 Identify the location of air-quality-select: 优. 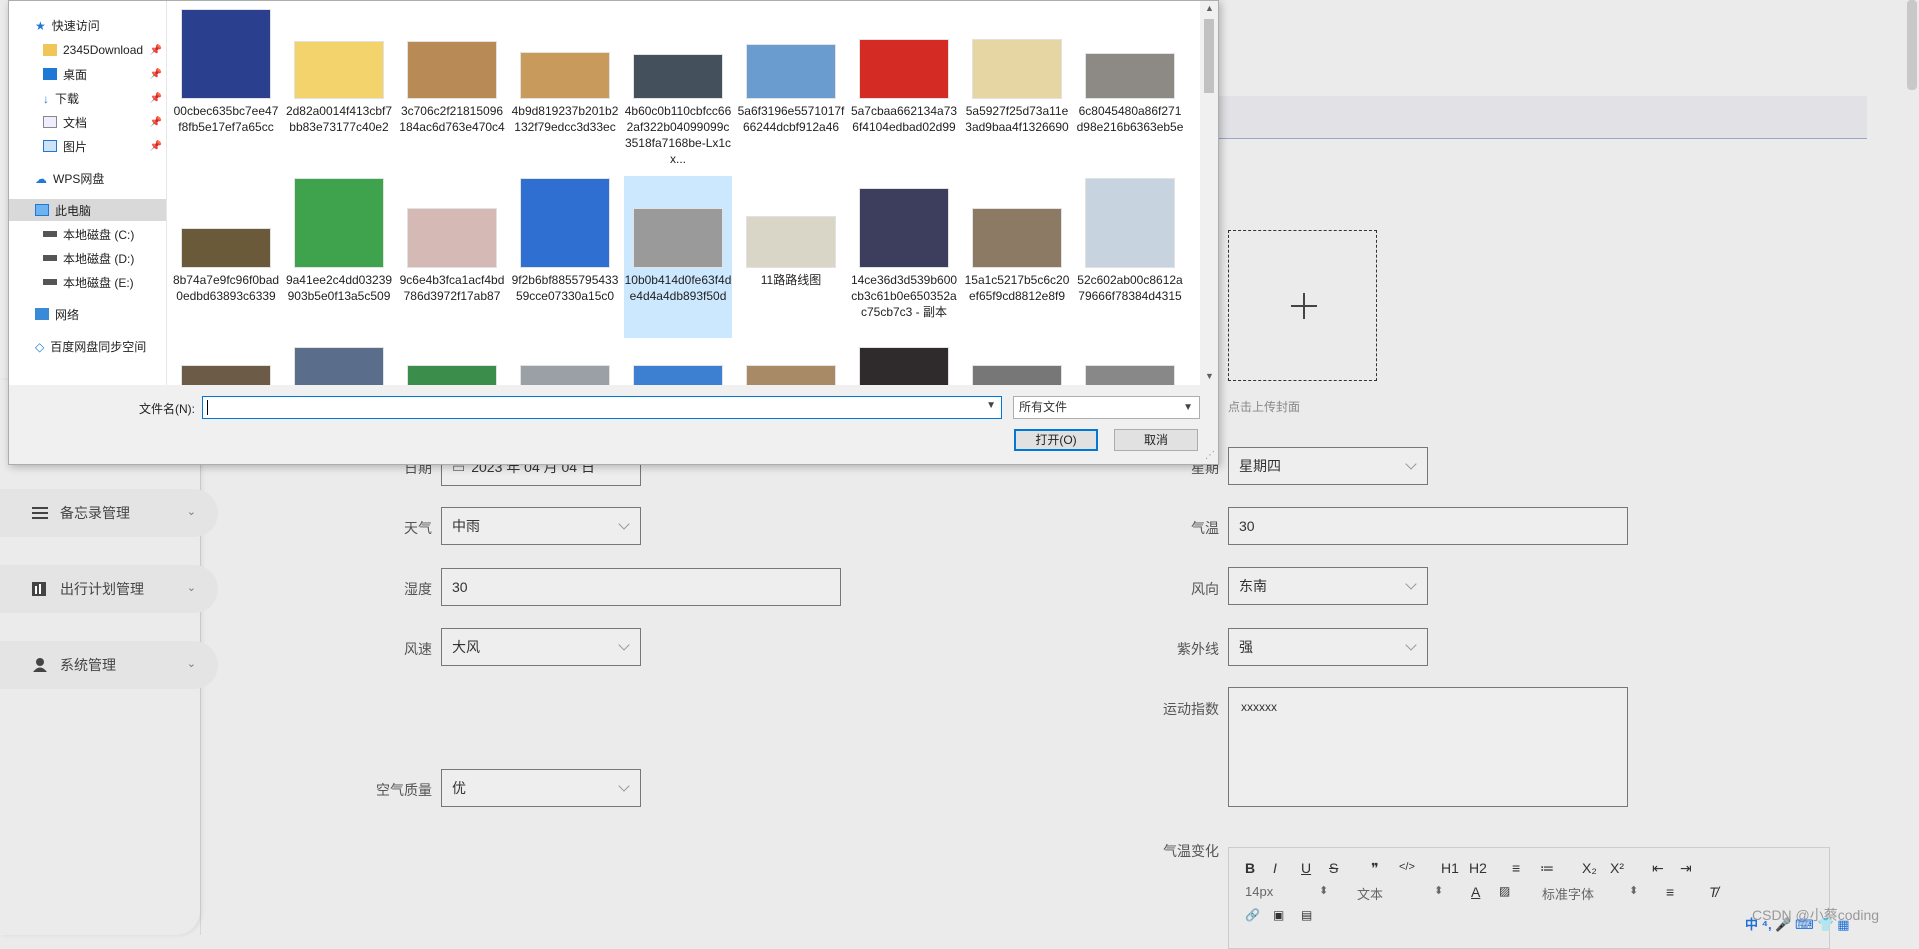
(541, 788).